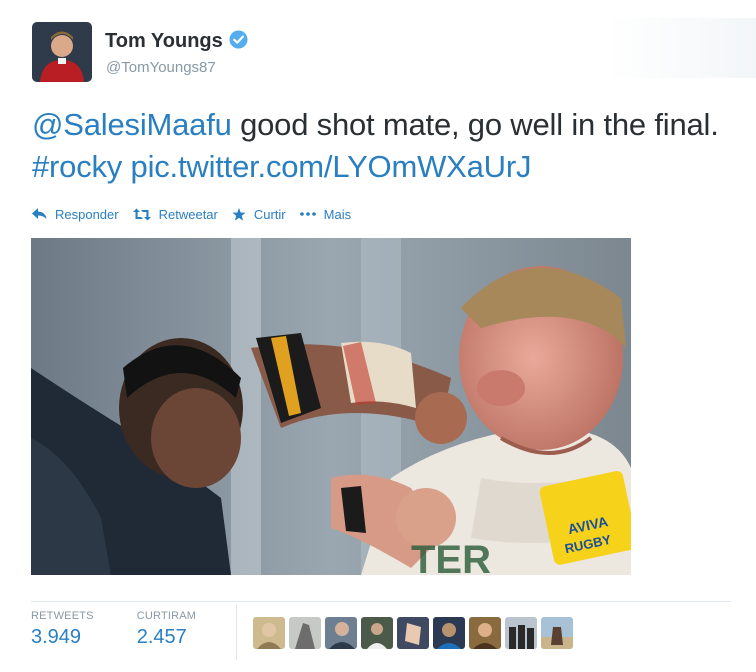 The height and width of the screenshot is (672, 756). What do you see at coordinates (135, 629) in the screenshot?
I see `tweet-stats: RETWEETS 3.949 CURTIRAM 2.457` at bounding box center [135, 629].